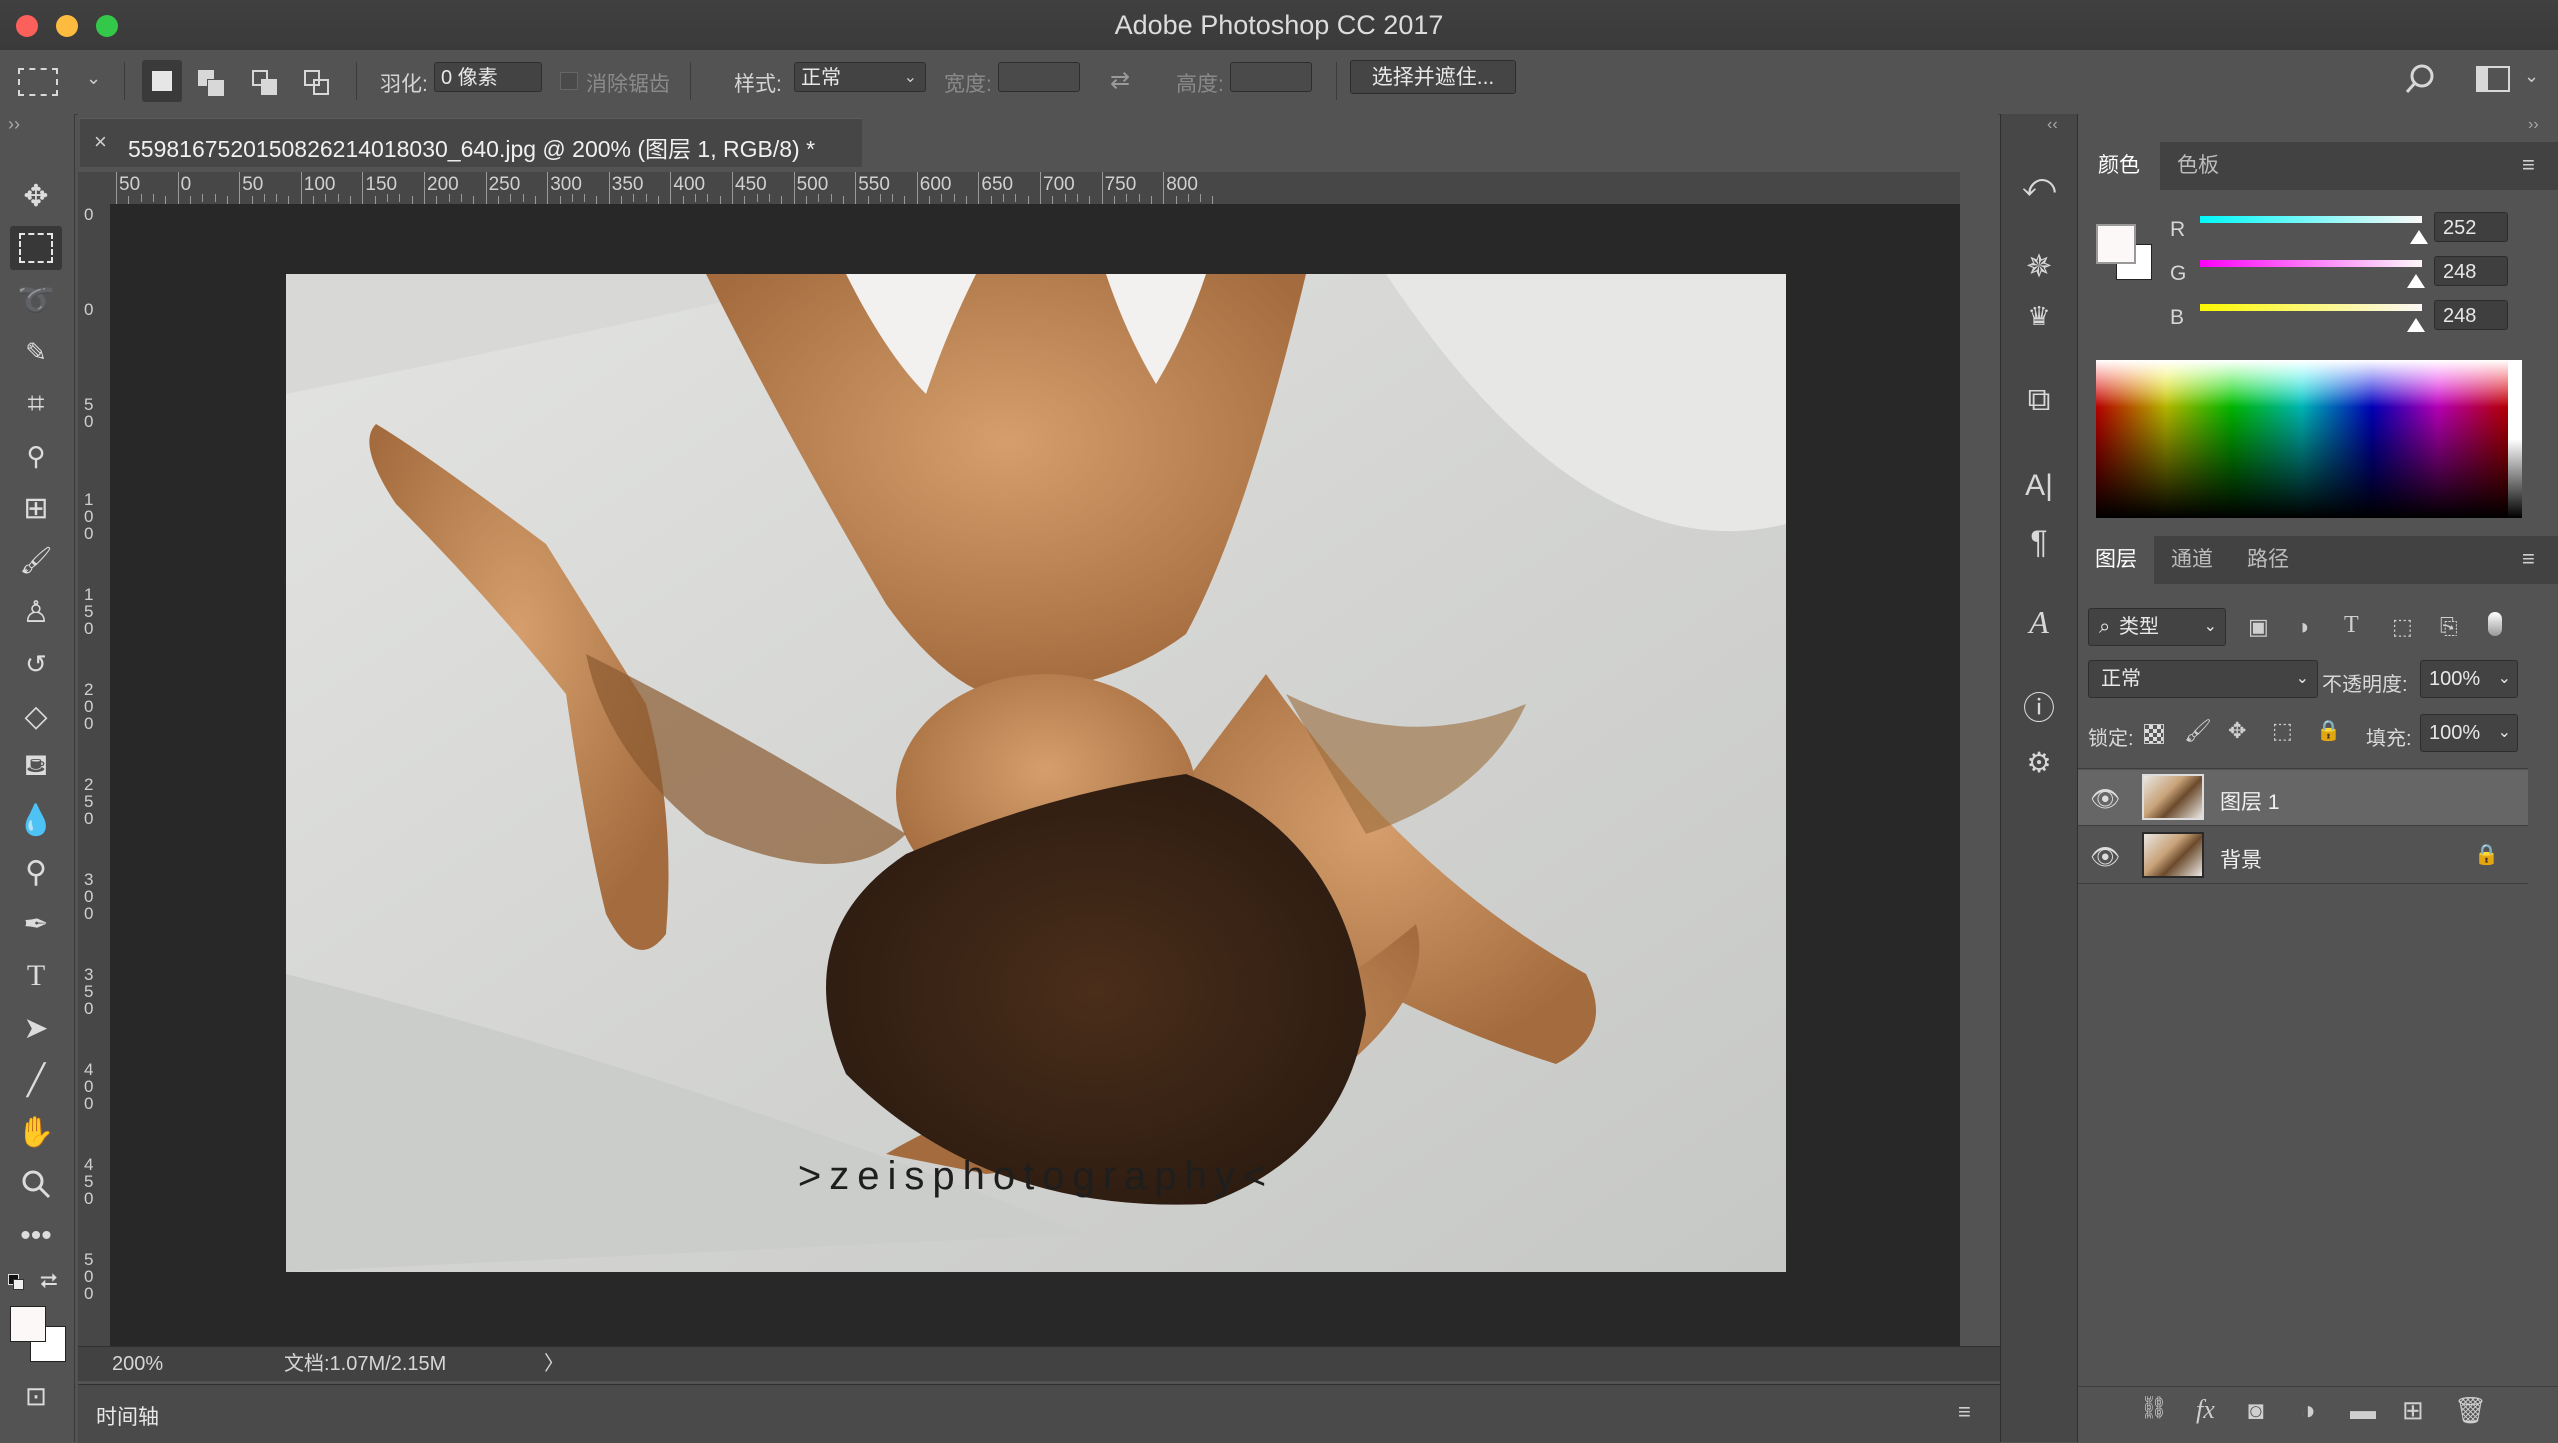 This screenshot has height=1443, width=2558. Describe the element at coordinates (16, 1282) in the screenshot. I see `default-colors-icon` at that location.